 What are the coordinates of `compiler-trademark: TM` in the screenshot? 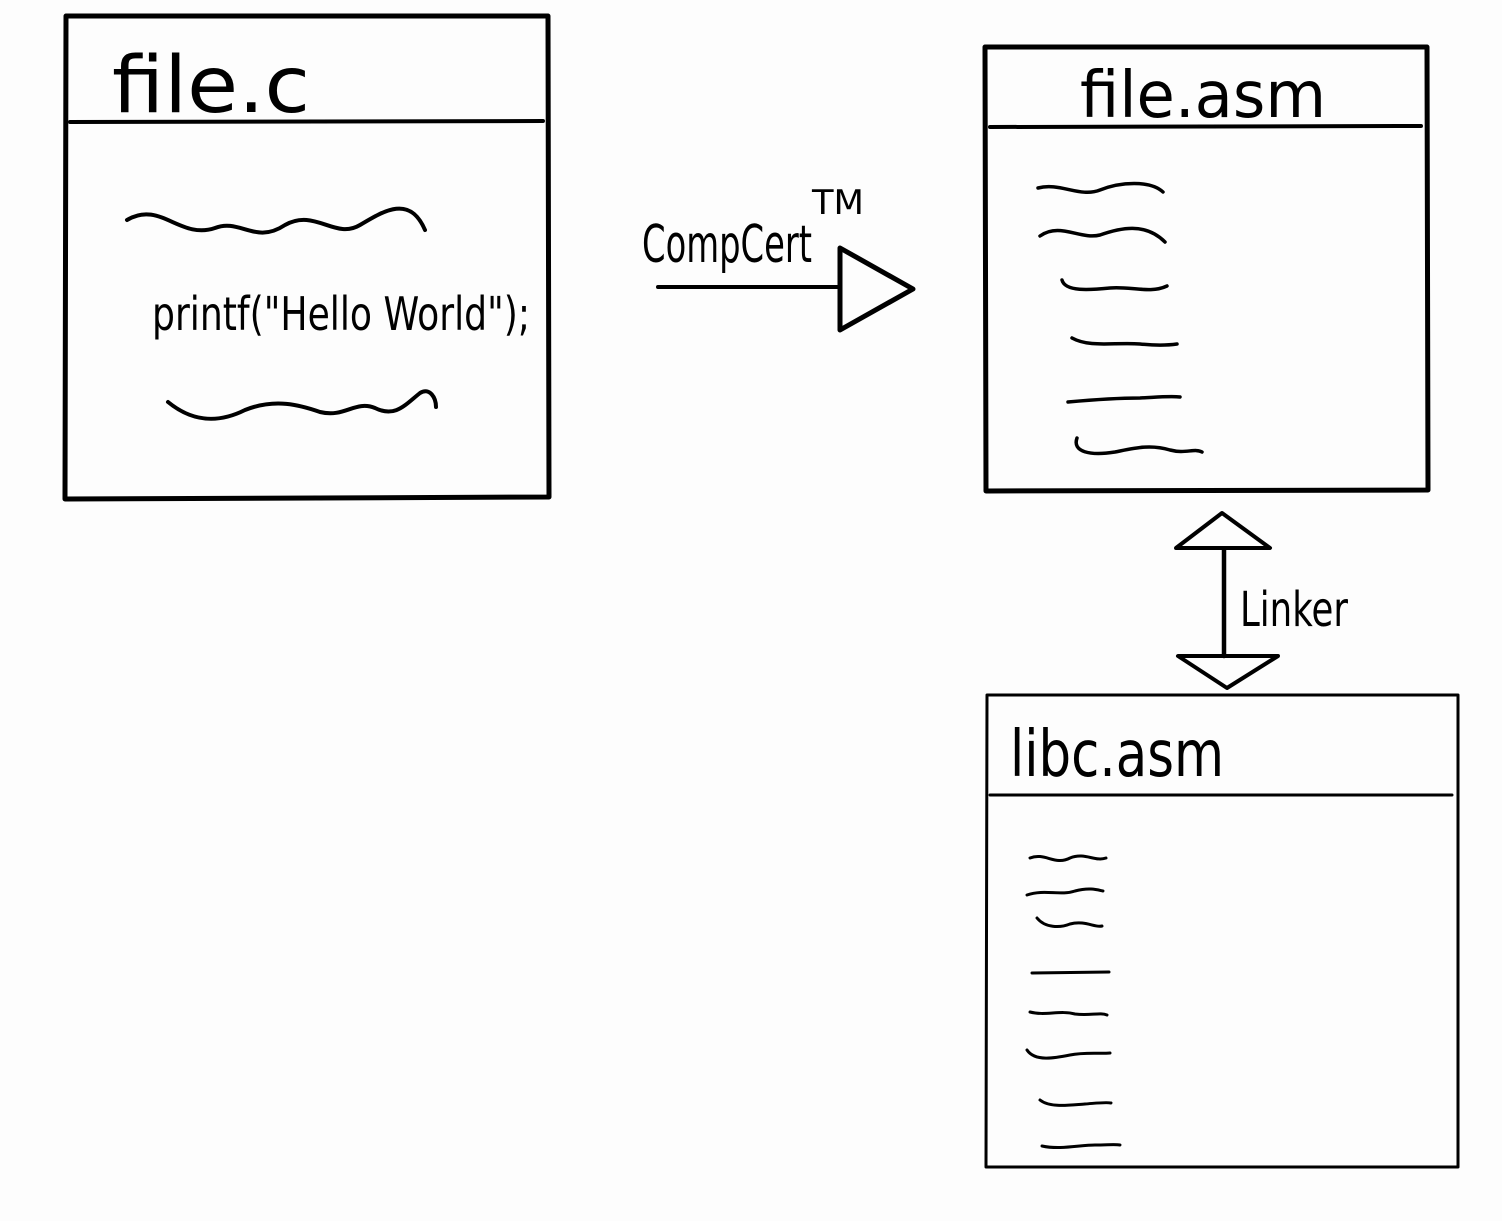 It's located at (837, 203).